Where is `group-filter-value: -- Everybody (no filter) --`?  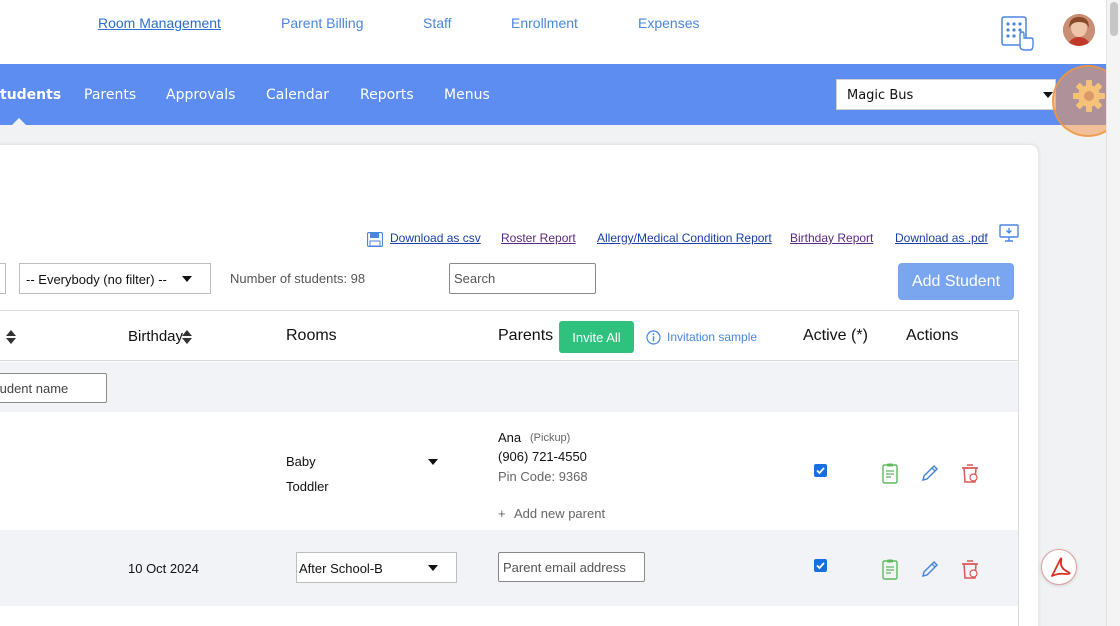 group-filter-value: -- Everybody (no filter) -- is located at coordinates (96, 279).